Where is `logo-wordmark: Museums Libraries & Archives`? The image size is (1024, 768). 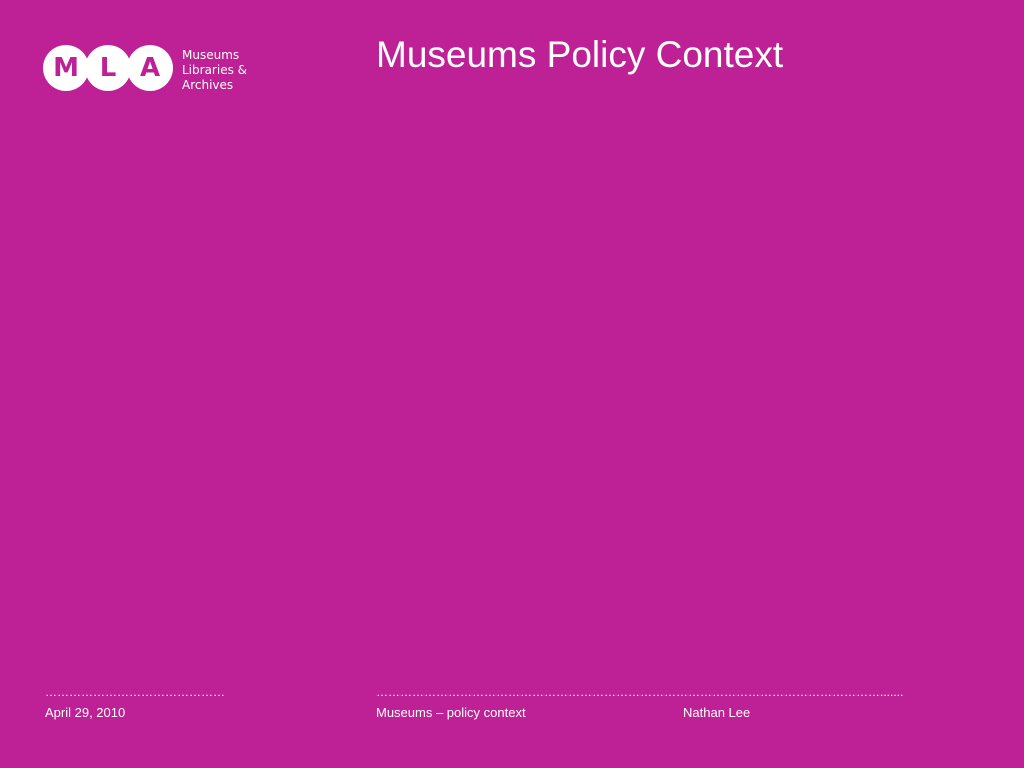 logo-wordmark: Museums Libraries & Archives is located at coordinates (227, 70).